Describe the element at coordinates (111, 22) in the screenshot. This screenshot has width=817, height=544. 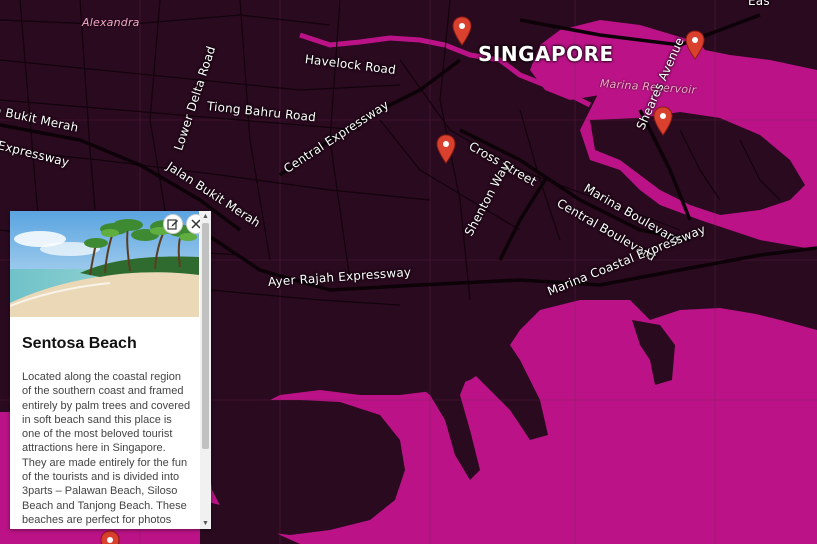
I see `map-label-alexandra: Alexandra` at that location.